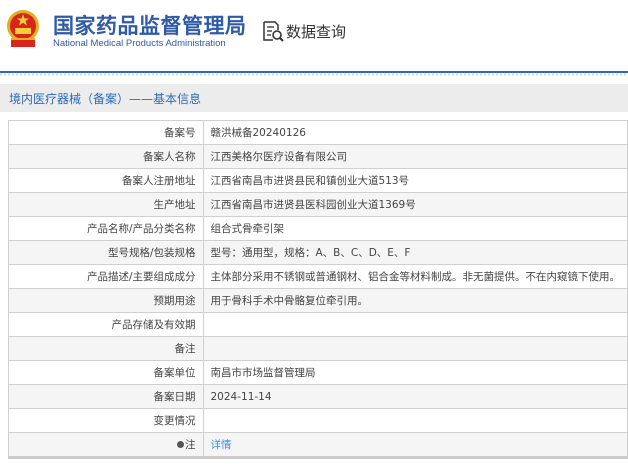 This screenshot has height=464, width=628. I want to click on table-row: 备案人注册地址 江西省南昌市进贤县民和镇创业大道513号, so click(318, 180).